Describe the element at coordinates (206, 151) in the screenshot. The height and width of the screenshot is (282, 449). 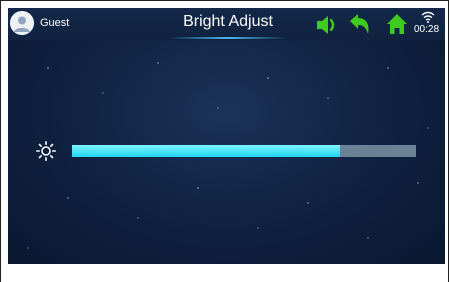
I see `brightness-slider-fill` at that location.